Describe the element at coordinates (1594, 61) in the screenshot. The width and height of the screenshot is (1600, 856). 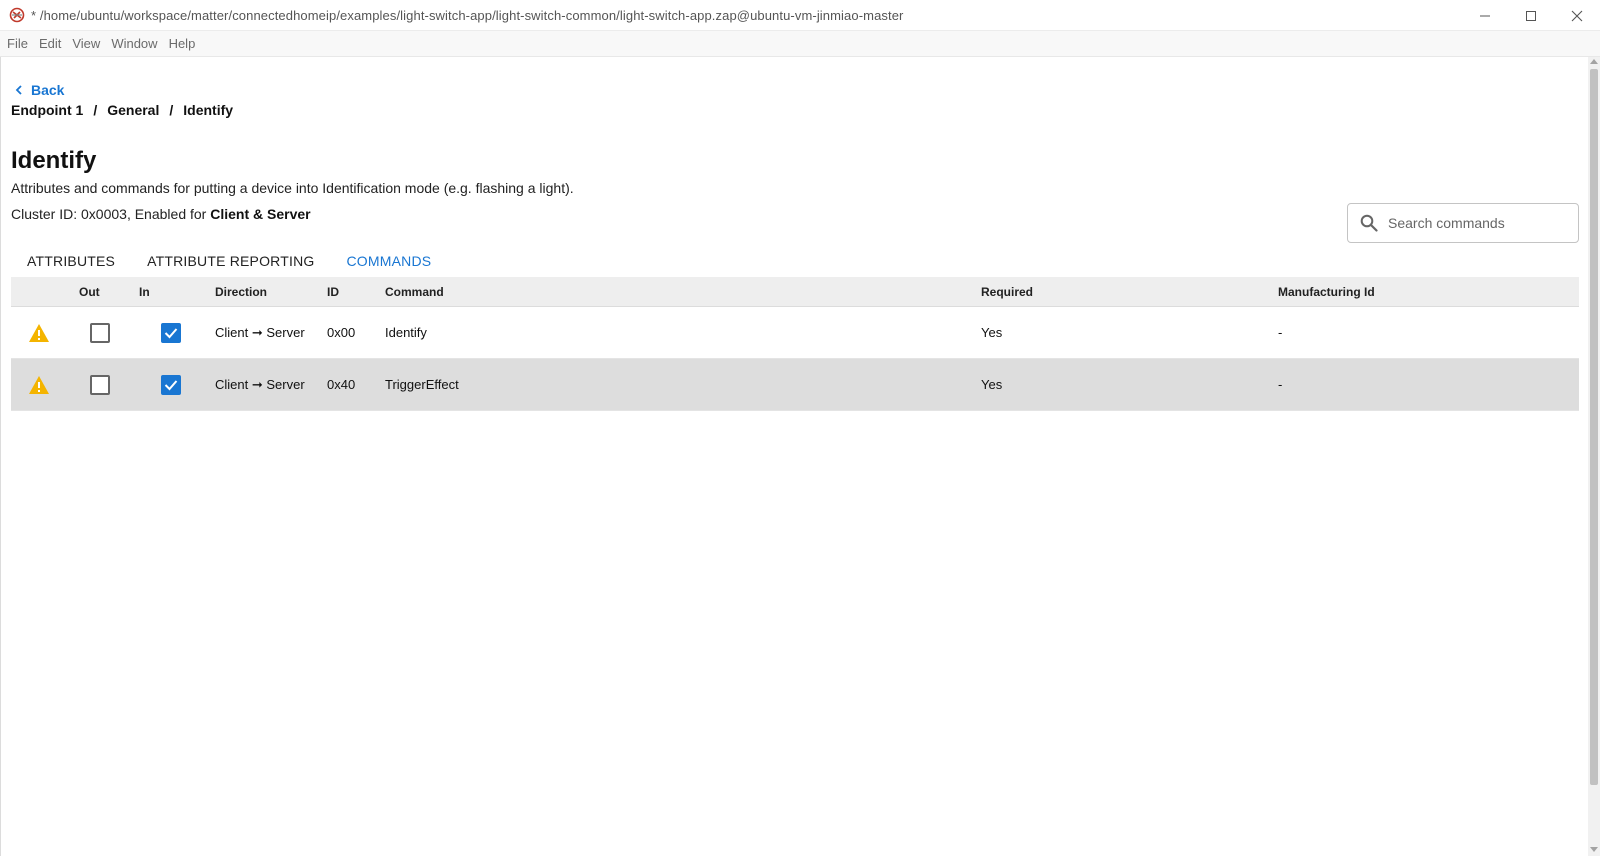
I see `scroll-up-arrow-icon` at that location.